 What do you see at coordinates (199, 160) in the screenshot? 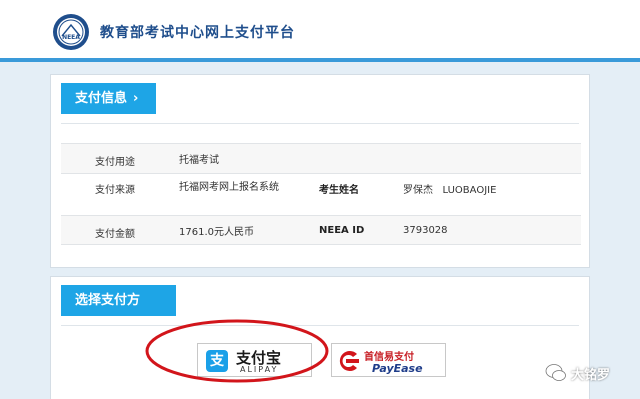
I see `row-value: 托福考试` at bounding box center [199, 160].